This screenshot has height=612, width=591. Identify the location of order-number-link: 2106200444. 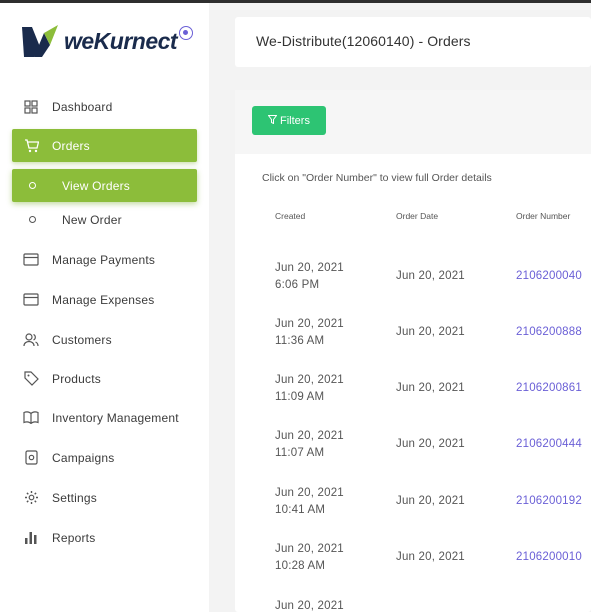
(549, 444).